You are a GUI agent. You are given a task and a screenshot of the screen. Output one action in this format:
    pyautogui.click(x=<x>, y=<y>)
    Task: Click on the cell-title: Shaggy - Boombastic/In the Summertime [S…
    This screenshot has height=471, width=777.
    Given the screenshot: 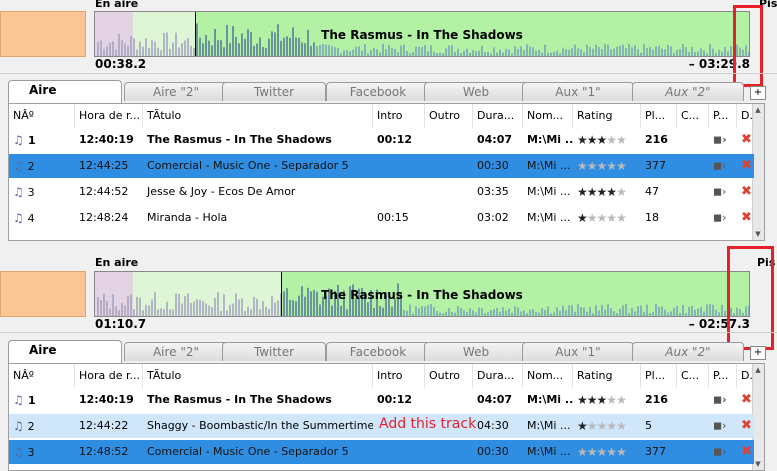 What is the action you would take?
    pyautogui.click(x=260, y=425)
    